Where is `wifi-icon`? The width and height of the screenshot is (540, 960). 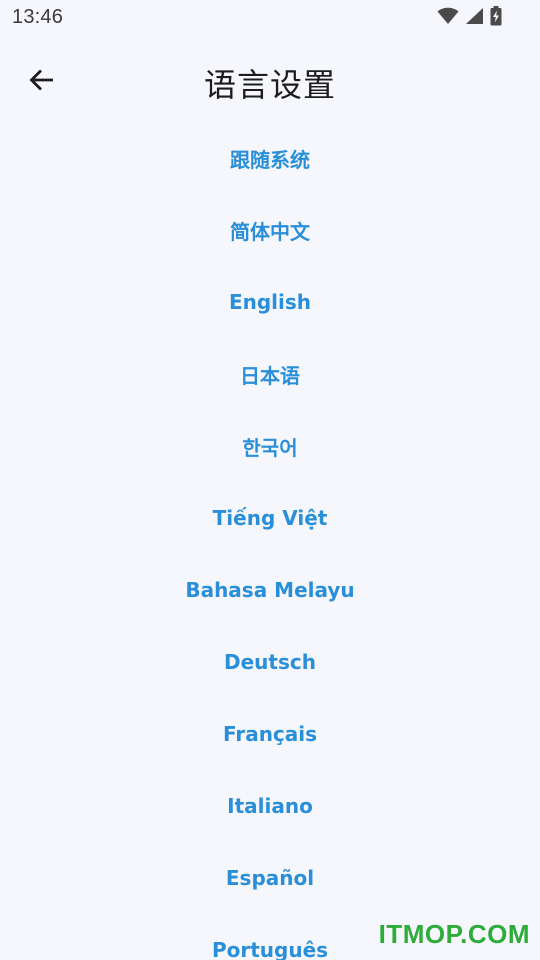 wifi-icon is located at coordinates (448, 16).